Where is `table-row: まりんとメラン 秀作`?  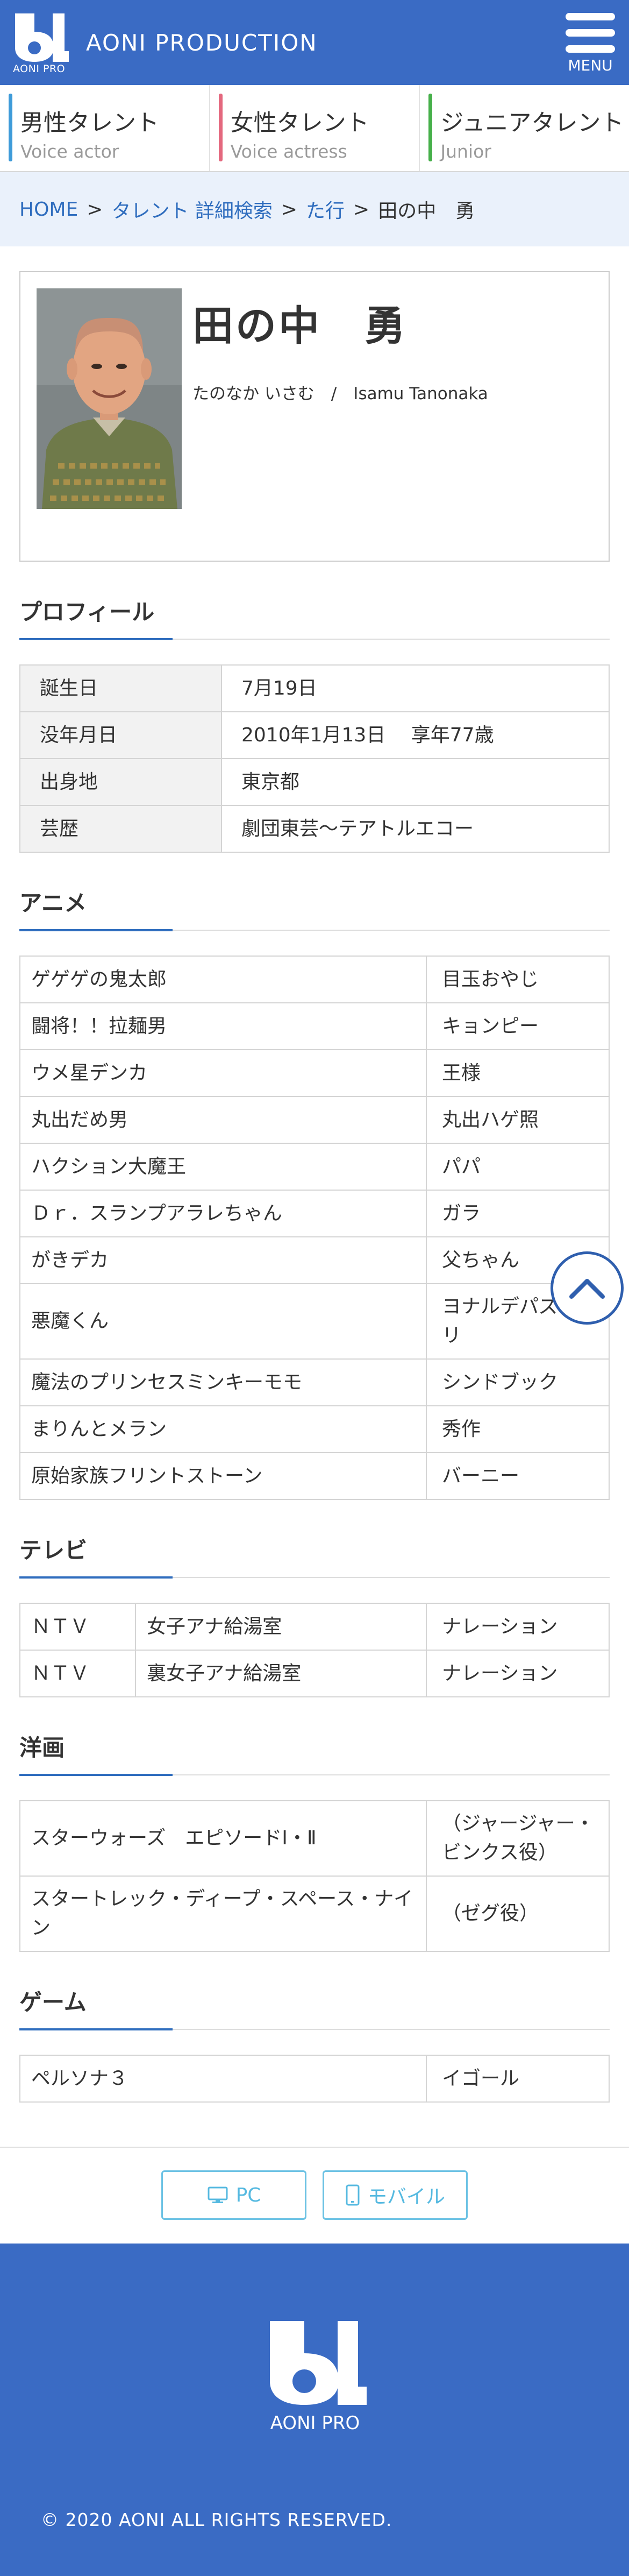
table-row: まりんとメラン 秀作 is located at coordinates (314, 1429).